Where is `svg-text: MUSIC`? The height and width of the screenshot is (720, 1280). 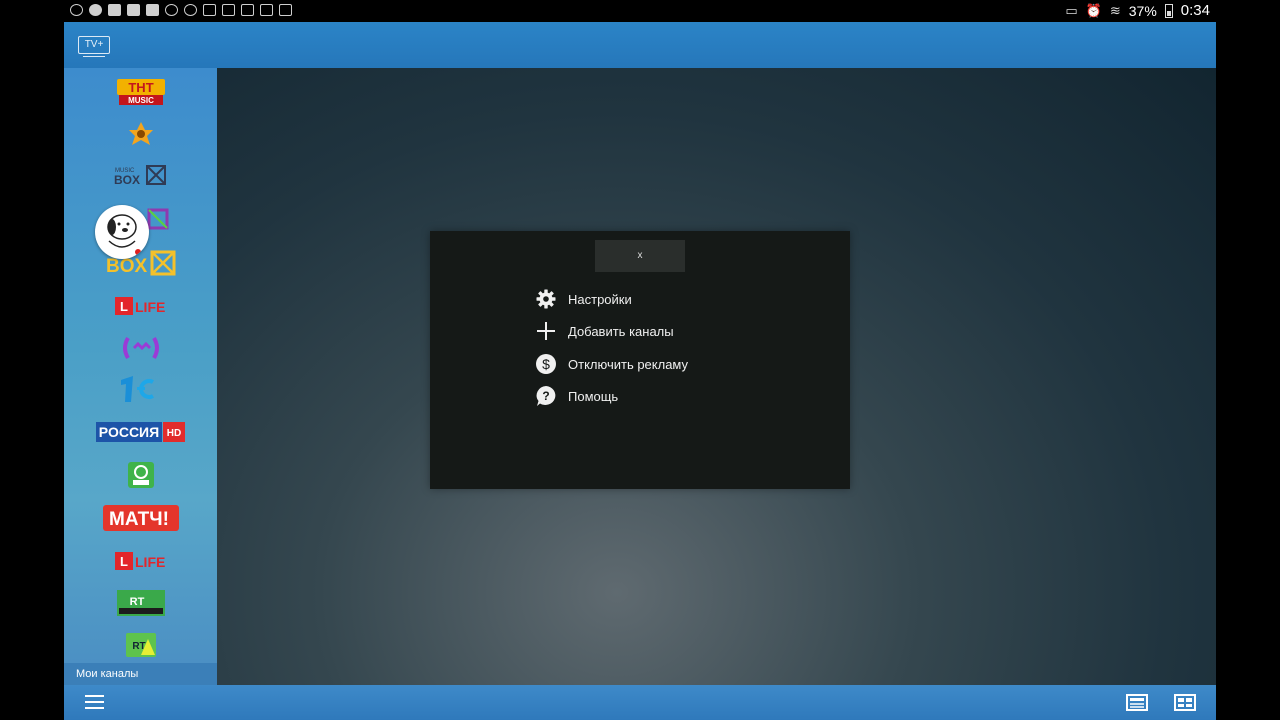
svg-text: MUSIC is located at coordinates (141, 100).